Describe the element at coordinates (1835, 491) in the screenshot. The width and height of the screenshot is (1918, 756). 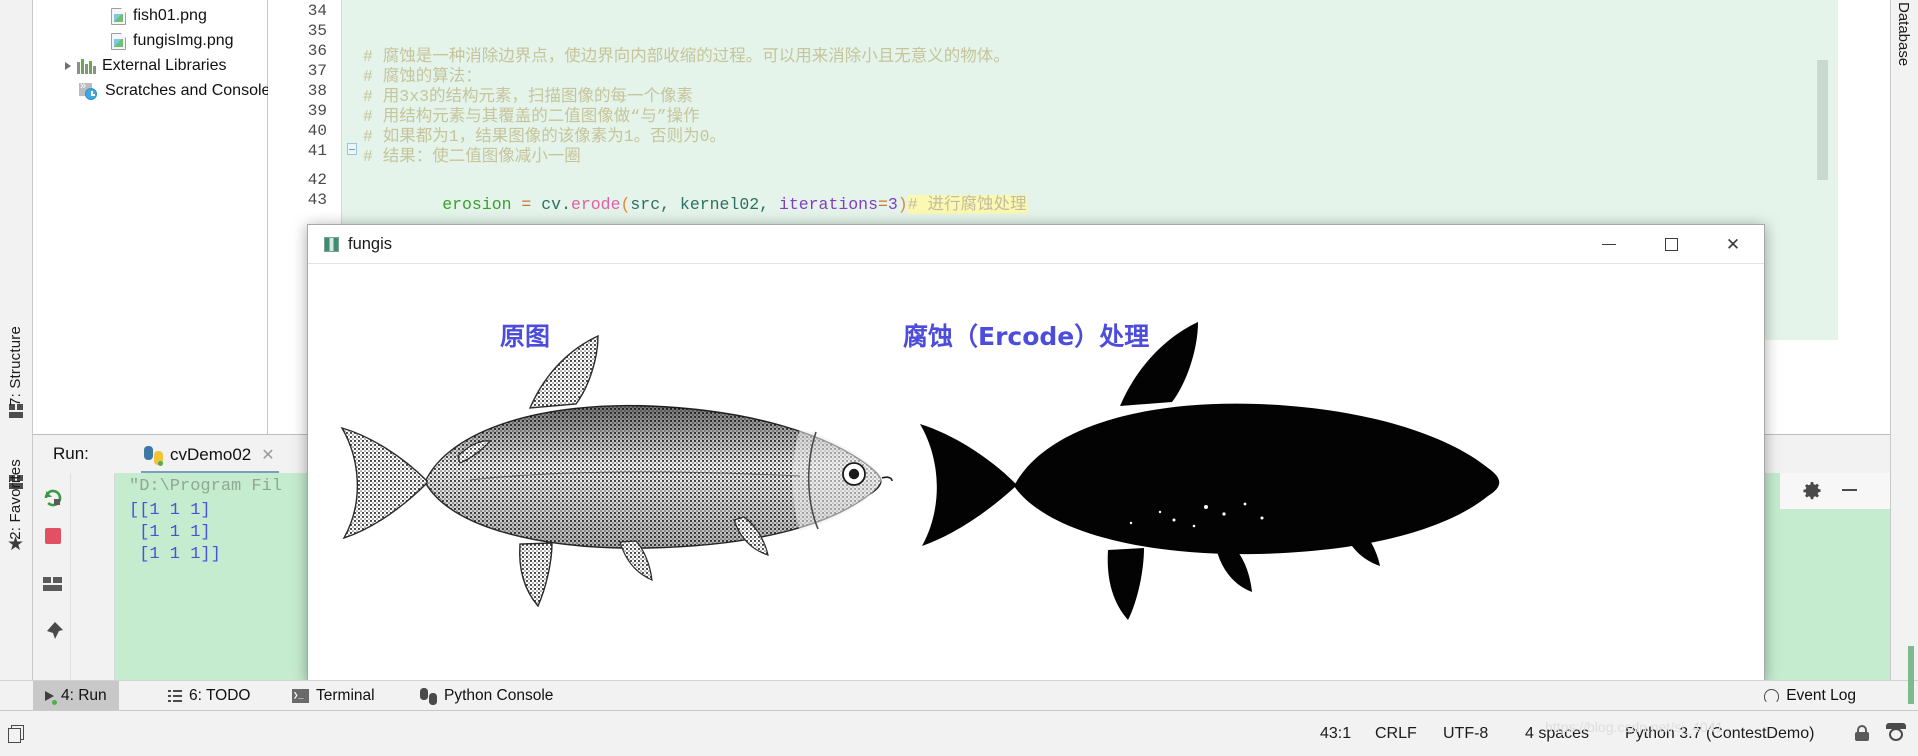
I see `run-window-controls` at that location.